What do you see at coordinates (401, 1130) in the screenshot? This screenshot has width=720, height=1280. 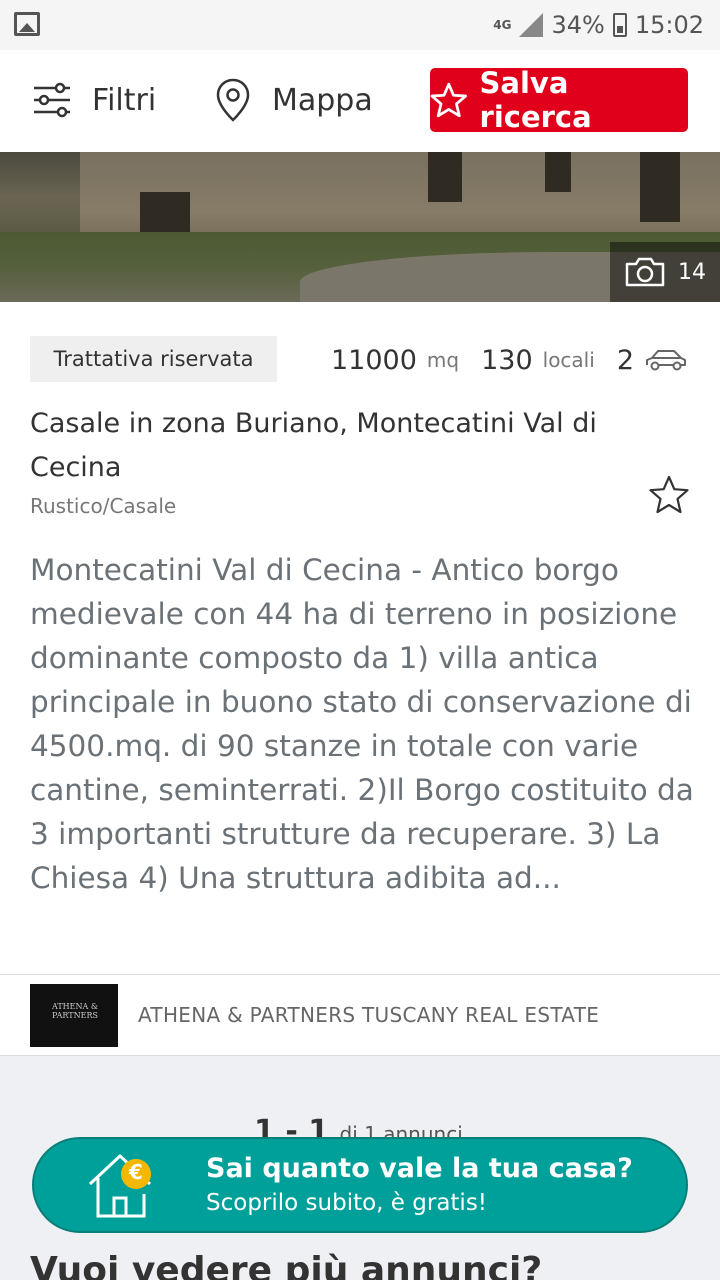 I see `pagination-total: di 1 annunci` at bounding box center [401, 1130].